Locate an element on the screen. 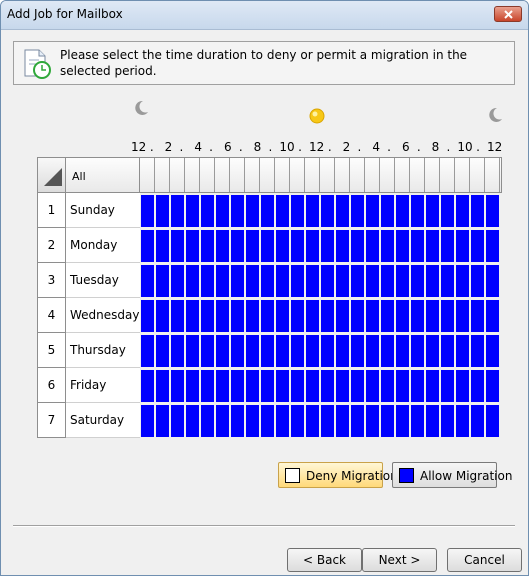 The width and height of the screenshot is (529, 576). row-number: 4 is located at coordinates (51, 315).